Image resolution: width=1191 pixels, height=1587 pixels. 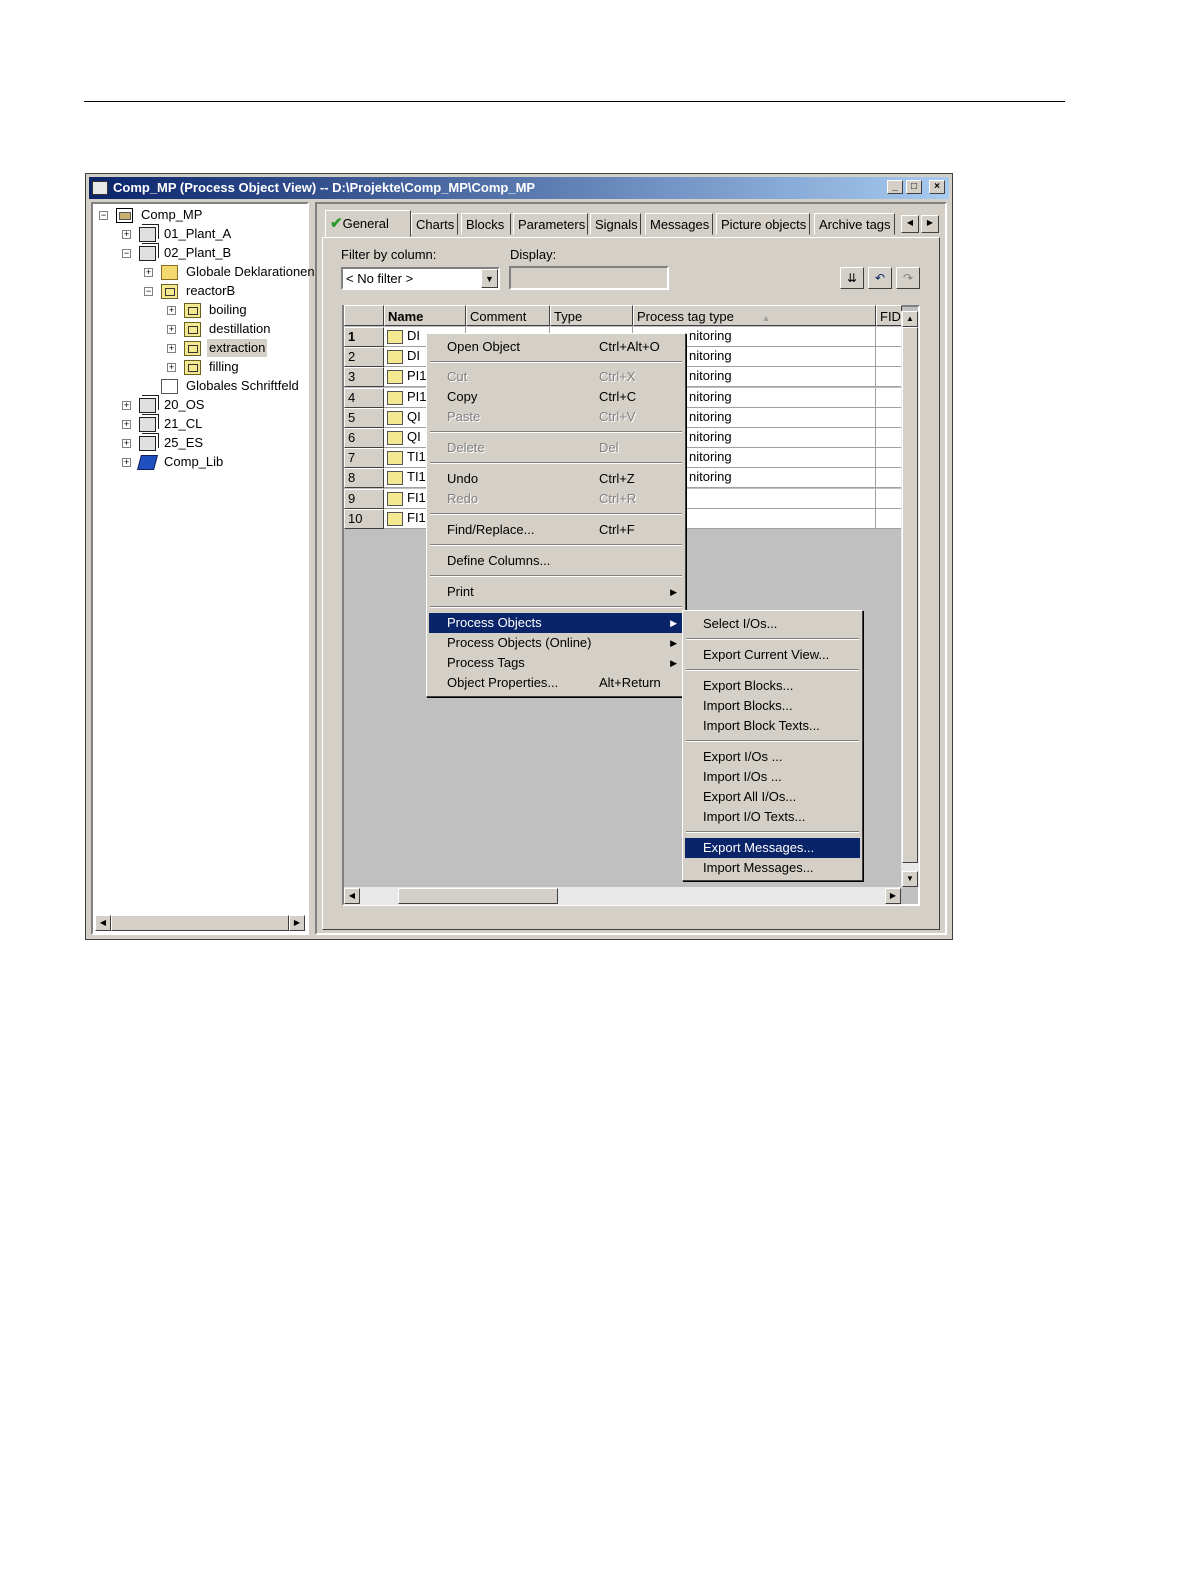 I want to click on tab-scroll-right-icon: ▶, so click(x=930, y=224).